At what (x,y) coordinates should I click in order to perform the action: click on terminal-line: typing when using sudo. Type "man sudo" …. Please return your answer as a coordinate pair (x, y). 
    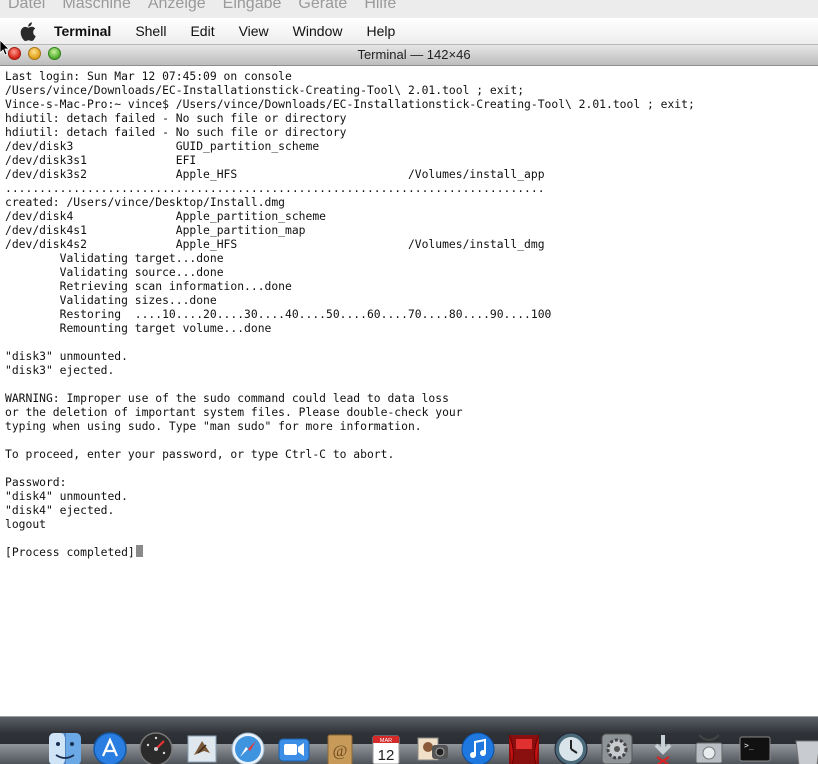
    Looking at the image, I should click on (213, 426).